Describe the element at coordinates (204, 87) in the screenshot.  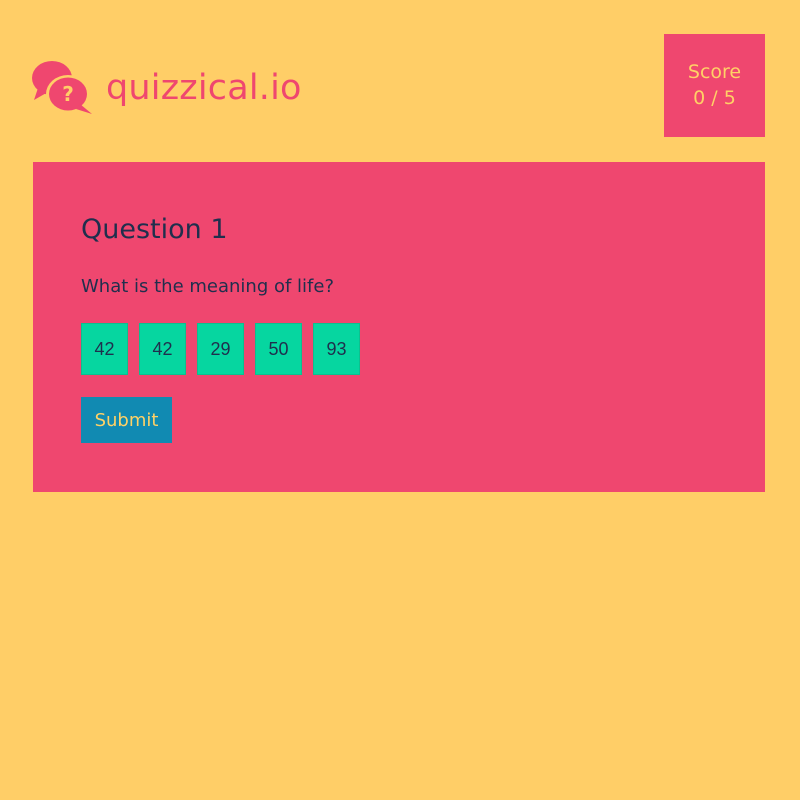
I see `brand-name: quizzical.io` at that location.